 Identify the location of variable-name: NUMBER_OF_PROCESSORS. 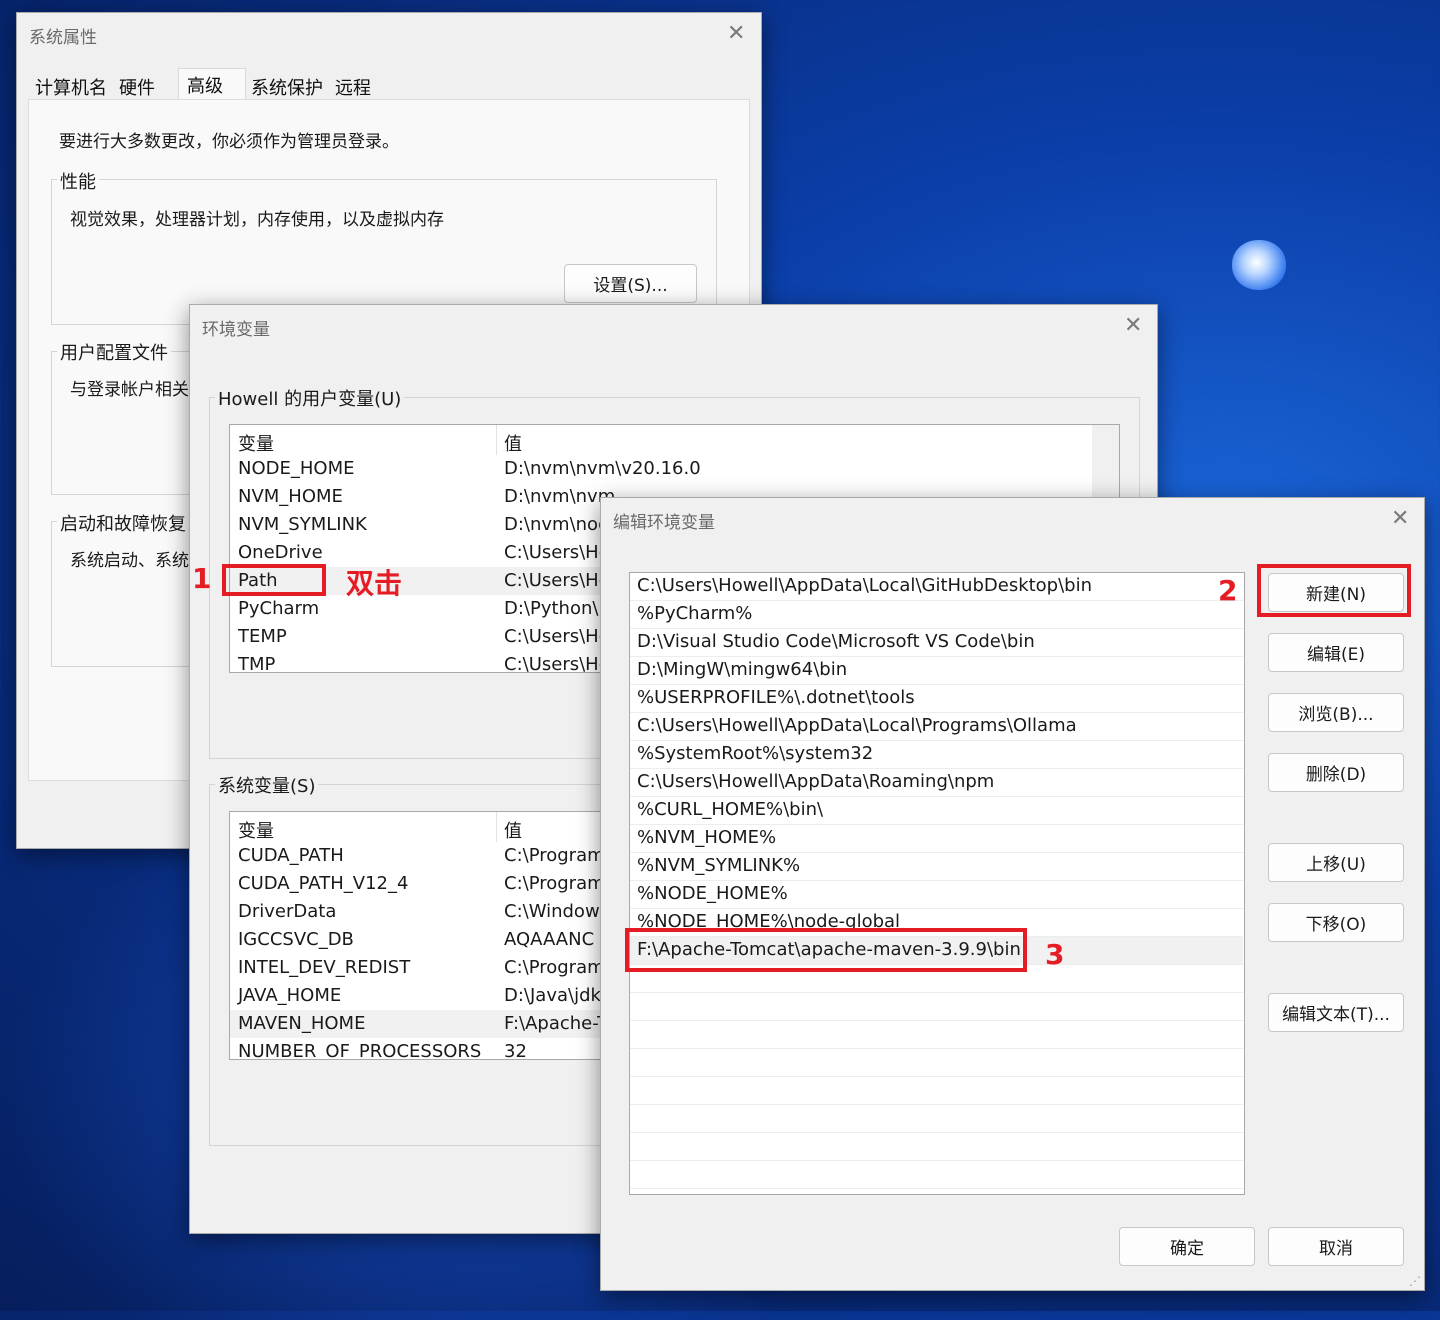
(360, 1050).